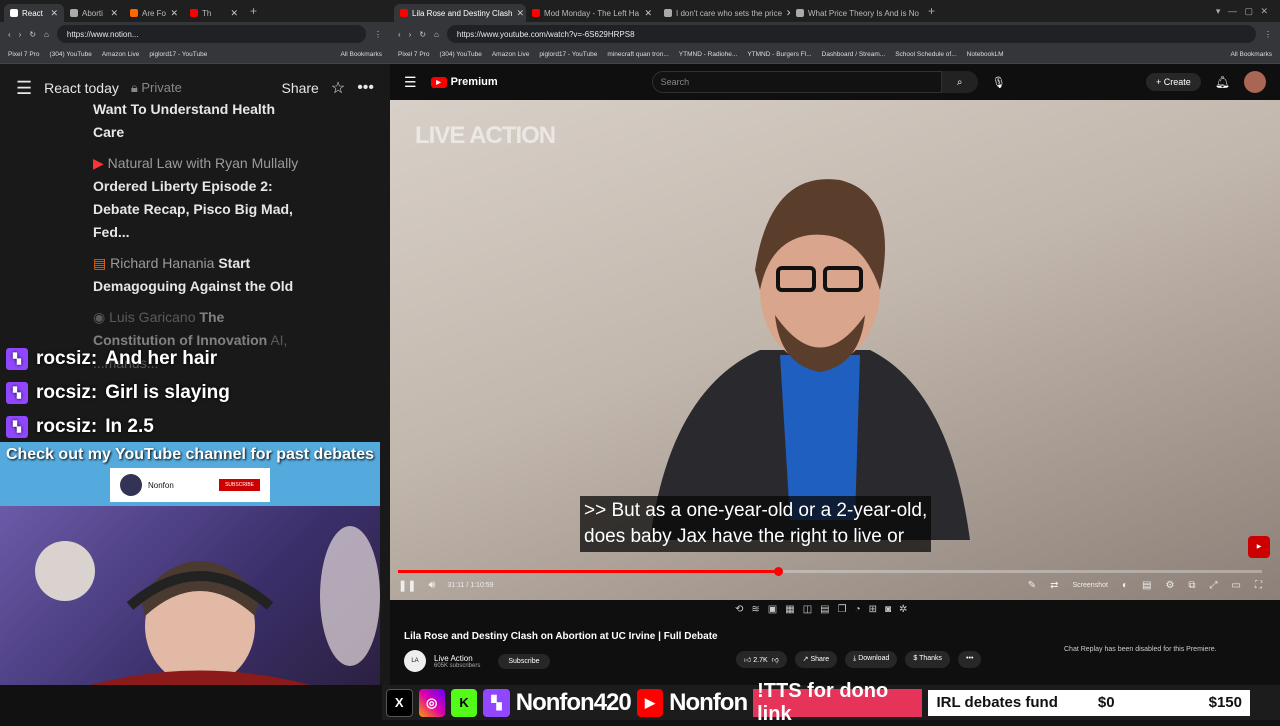 The width and height of the screenshot is (1280, 726). Describe the element at coordinates (928, 659) in the screenshot. I see `thanks-button: $ Thanks` at that location.